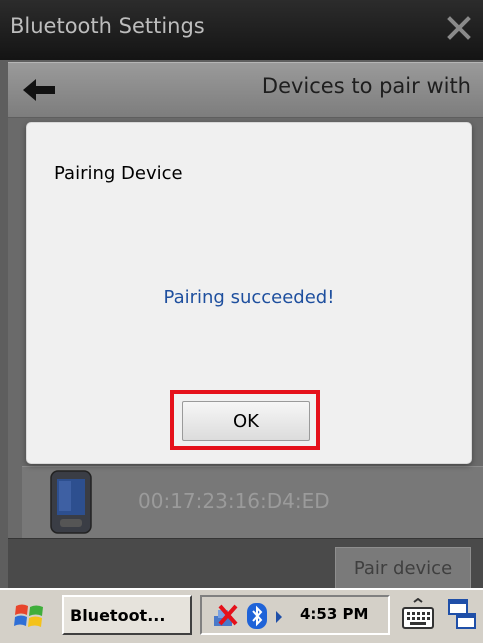  What do you see at coordinates (334, 614) in the screenshot?
I see `clock: 4:53 PM` at bounding box center [334, 614].